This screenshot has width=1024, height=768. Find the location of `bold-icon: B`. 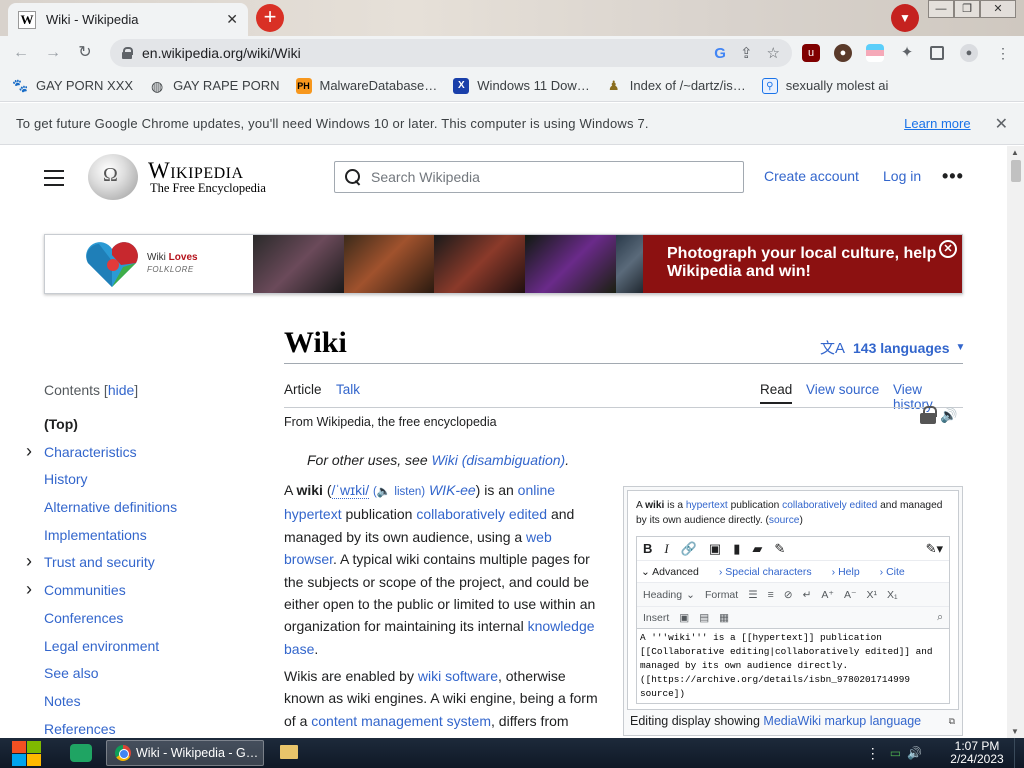

bold-icon: B is located at coordinates (648, 548).